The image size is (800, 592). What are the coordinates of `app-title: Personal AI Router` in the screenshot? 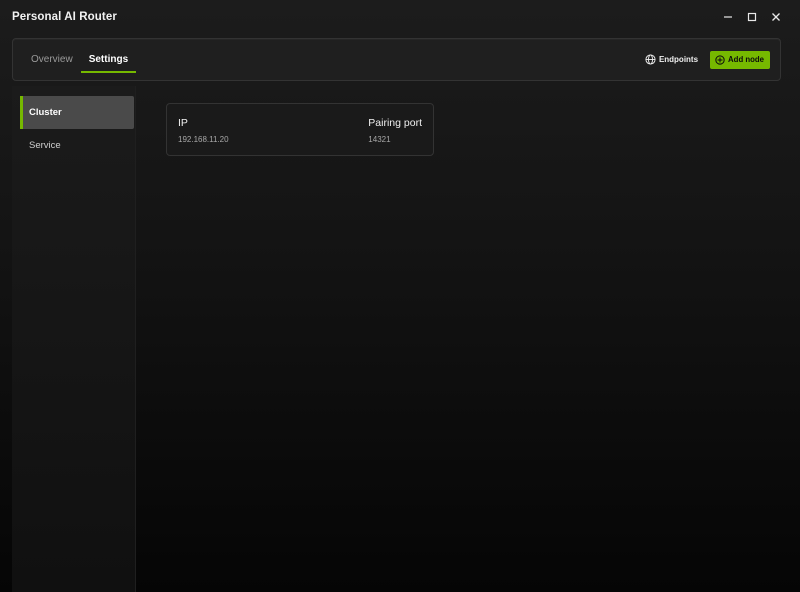 It's located at (64, 17).